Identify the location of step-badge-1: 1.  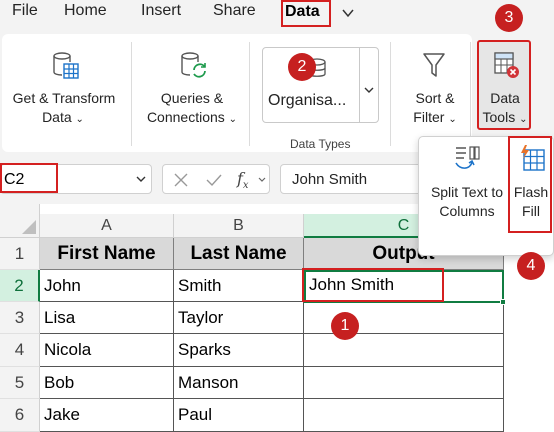
(345, 326).